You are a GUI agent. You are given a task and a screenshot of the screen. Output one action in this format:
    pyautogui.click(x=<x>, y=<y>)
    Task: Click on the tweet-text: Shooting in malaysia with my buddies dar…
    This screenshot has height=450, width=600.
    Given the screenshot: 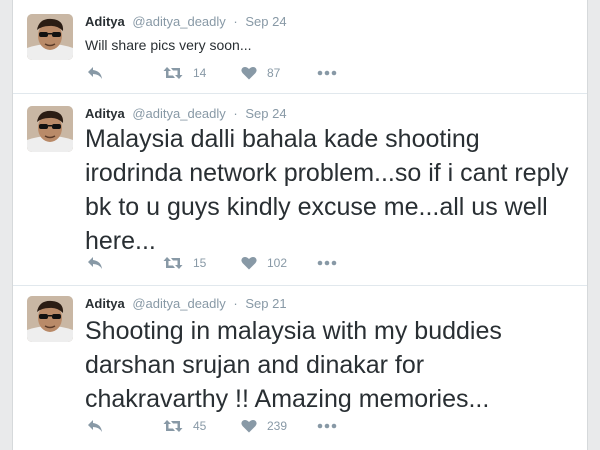 What is the action you would take?
    pyautogui.click(x=293, y=365)
    